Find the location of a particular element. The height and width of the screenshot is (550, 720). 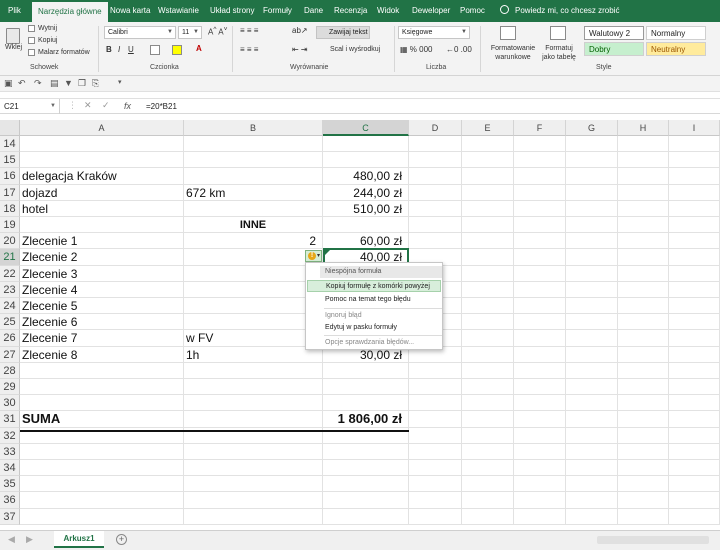

row-header: 16 is located at coordinates (10, 176).